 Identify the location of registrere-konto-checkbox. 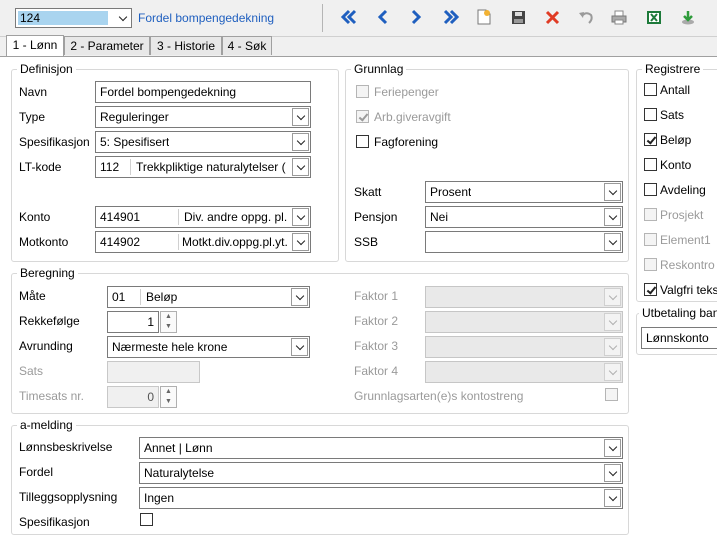
(650, 164).